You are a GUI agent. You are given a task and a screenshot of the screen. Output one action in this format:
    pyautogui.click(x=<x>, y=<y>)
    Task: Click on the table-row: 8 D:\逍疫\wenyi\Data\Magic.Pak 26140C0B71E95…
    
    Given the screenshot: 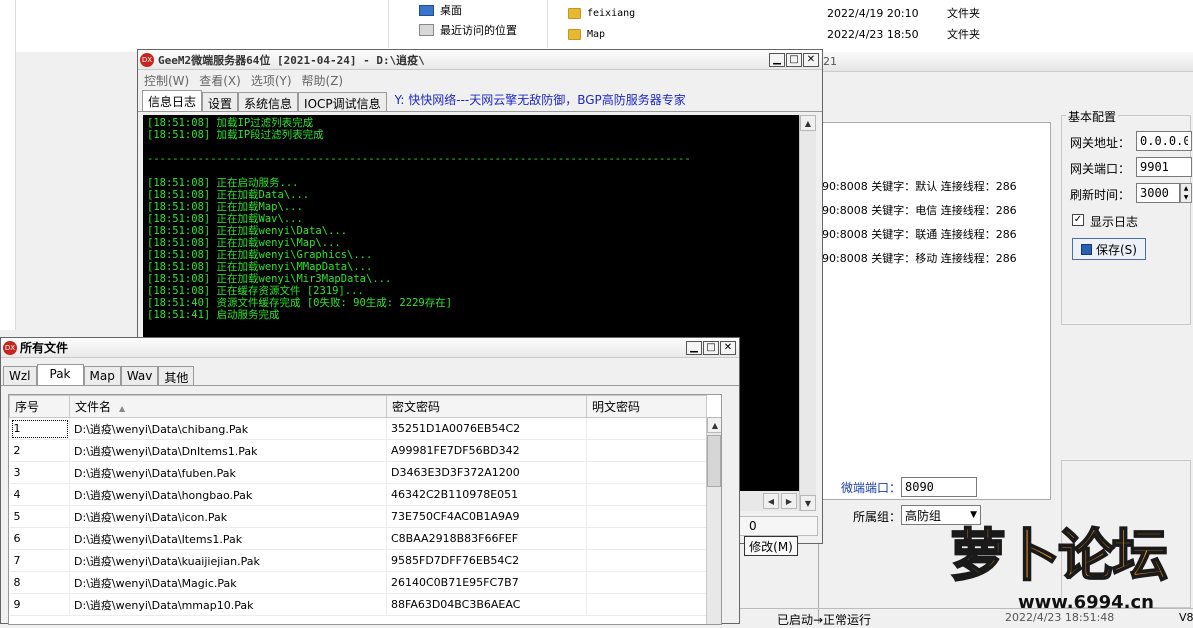 What is the action you would take?
    pyautogui.click(x=358, y=582)
    